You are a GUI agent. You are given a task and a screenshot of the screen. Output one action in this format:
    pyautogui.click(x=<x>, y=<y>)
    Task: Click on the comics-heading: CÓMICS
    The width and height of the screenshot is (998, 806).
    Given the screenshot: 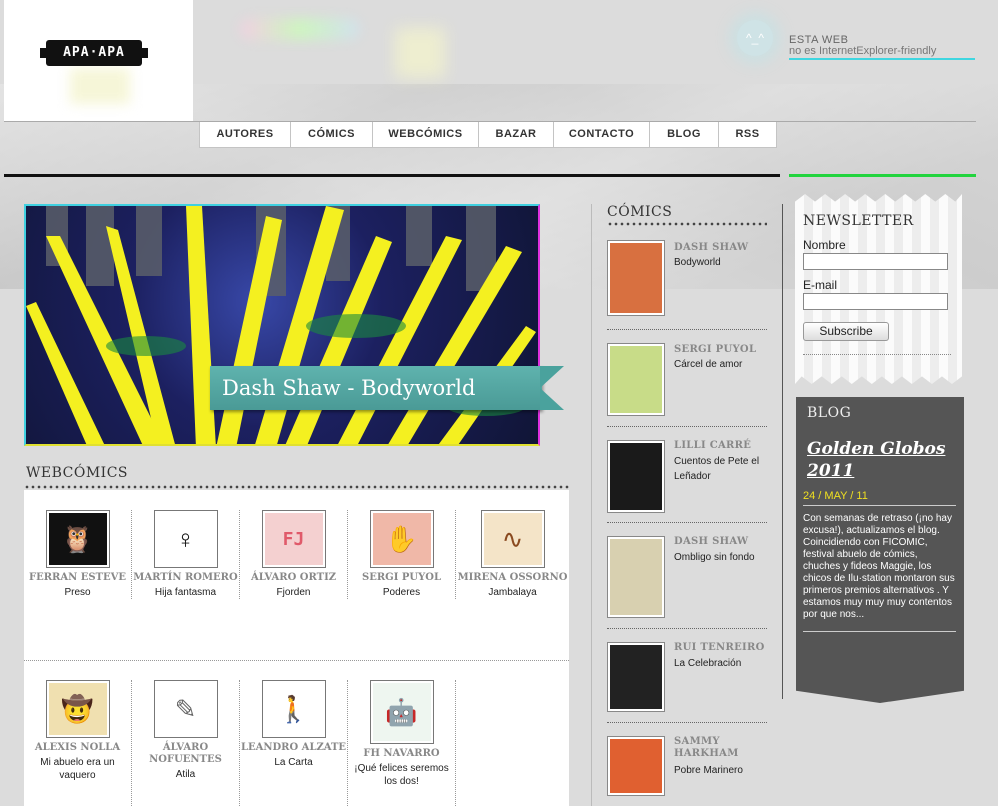 What is the action you would take?
    pyautogui.click(x=640, y=212)
    